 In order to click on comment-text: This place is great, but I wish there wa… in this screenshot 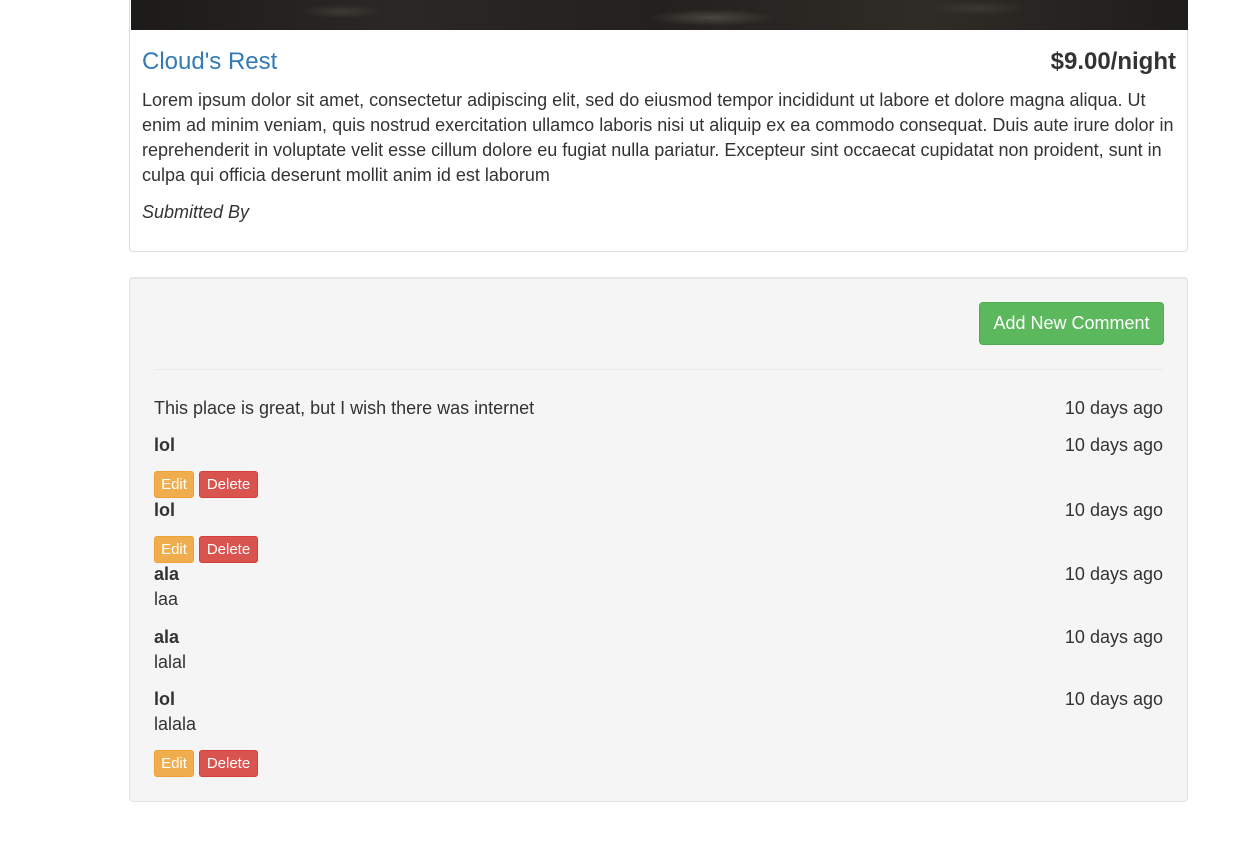, I will do `click(344, 408)`.